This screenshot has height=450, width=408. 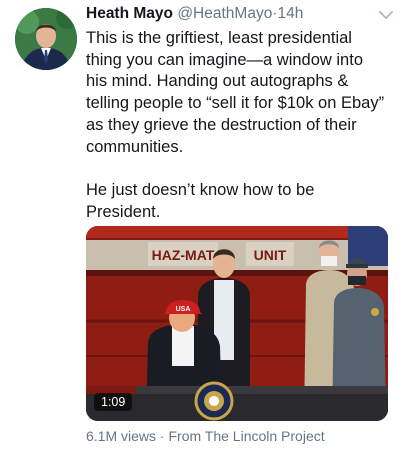 What do you see at coordinates (246, 436) in the screenshot?
I see `video-source-link: From The Lincoln Project` at bounding box center [246, 436].